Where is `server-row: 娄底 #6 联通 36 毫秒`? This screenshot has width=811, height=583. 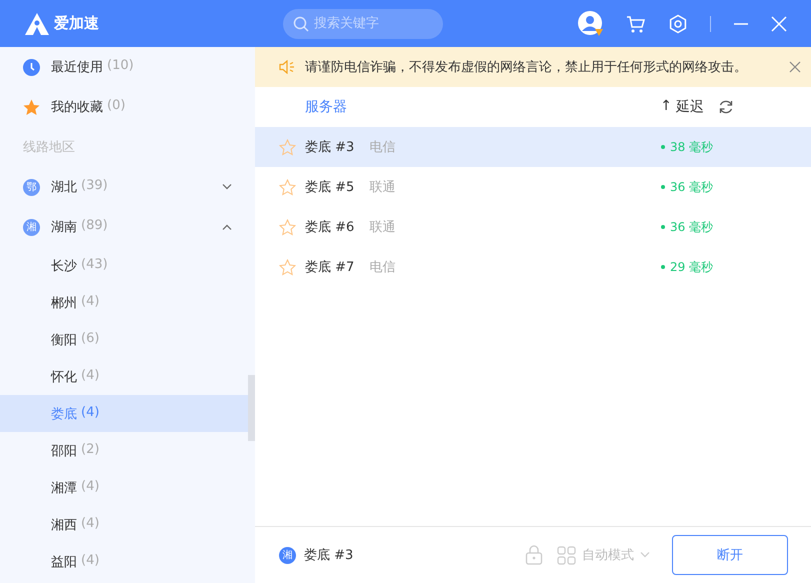 server-row: 娄底 #6 联通 36 毫秒 is located at coordinates (533, 227).